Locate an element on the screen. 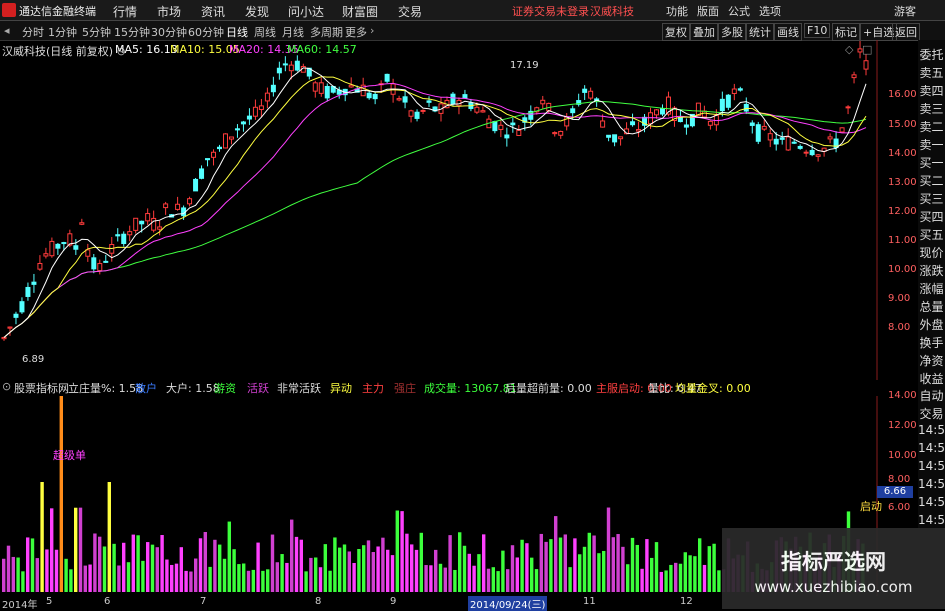 This screenshot has height=611, width=945. period-more: 更多 is located at coordinates (356, 32).